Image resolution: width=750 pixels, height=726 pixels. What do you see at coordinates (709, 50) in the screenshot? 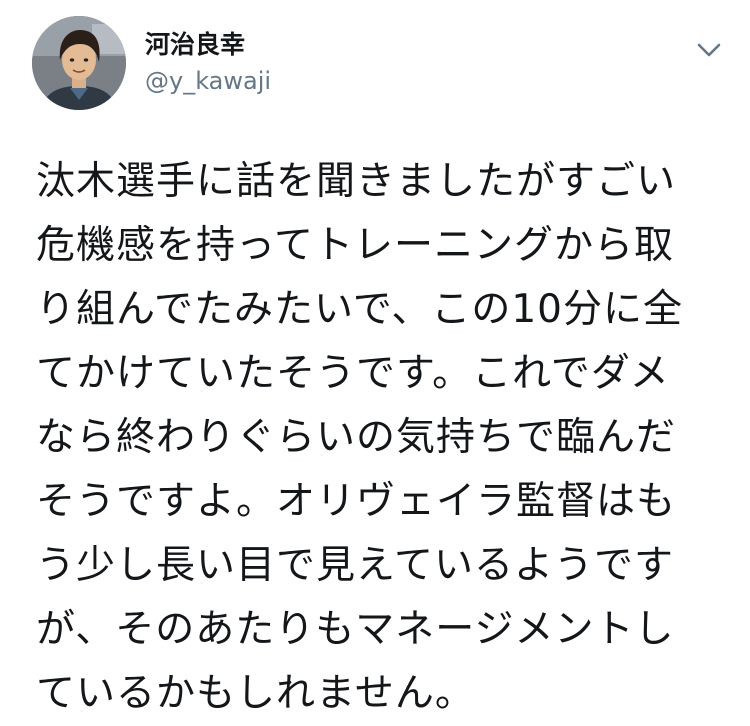
I see `chevron-down-icon` at bounding box center [709, 50].